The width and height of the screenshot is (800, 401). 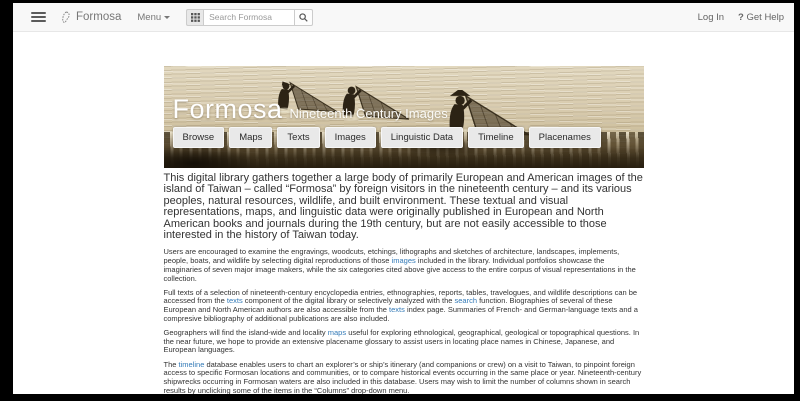 What do you see at coordinates (38, 17) in the screenshot?
I see `hamburger-menu-icon` at bounding box center [38, 17].